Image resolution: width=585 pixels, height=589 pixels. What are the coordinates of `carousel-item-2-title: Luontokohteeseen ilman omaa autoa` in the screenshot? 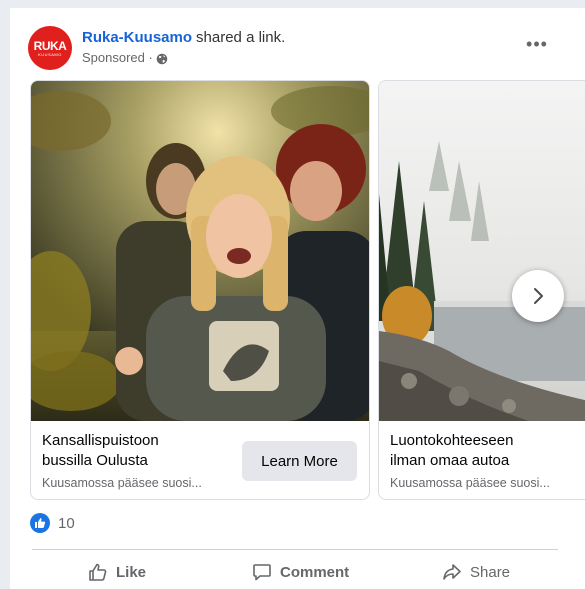 It's located at (451, 451).